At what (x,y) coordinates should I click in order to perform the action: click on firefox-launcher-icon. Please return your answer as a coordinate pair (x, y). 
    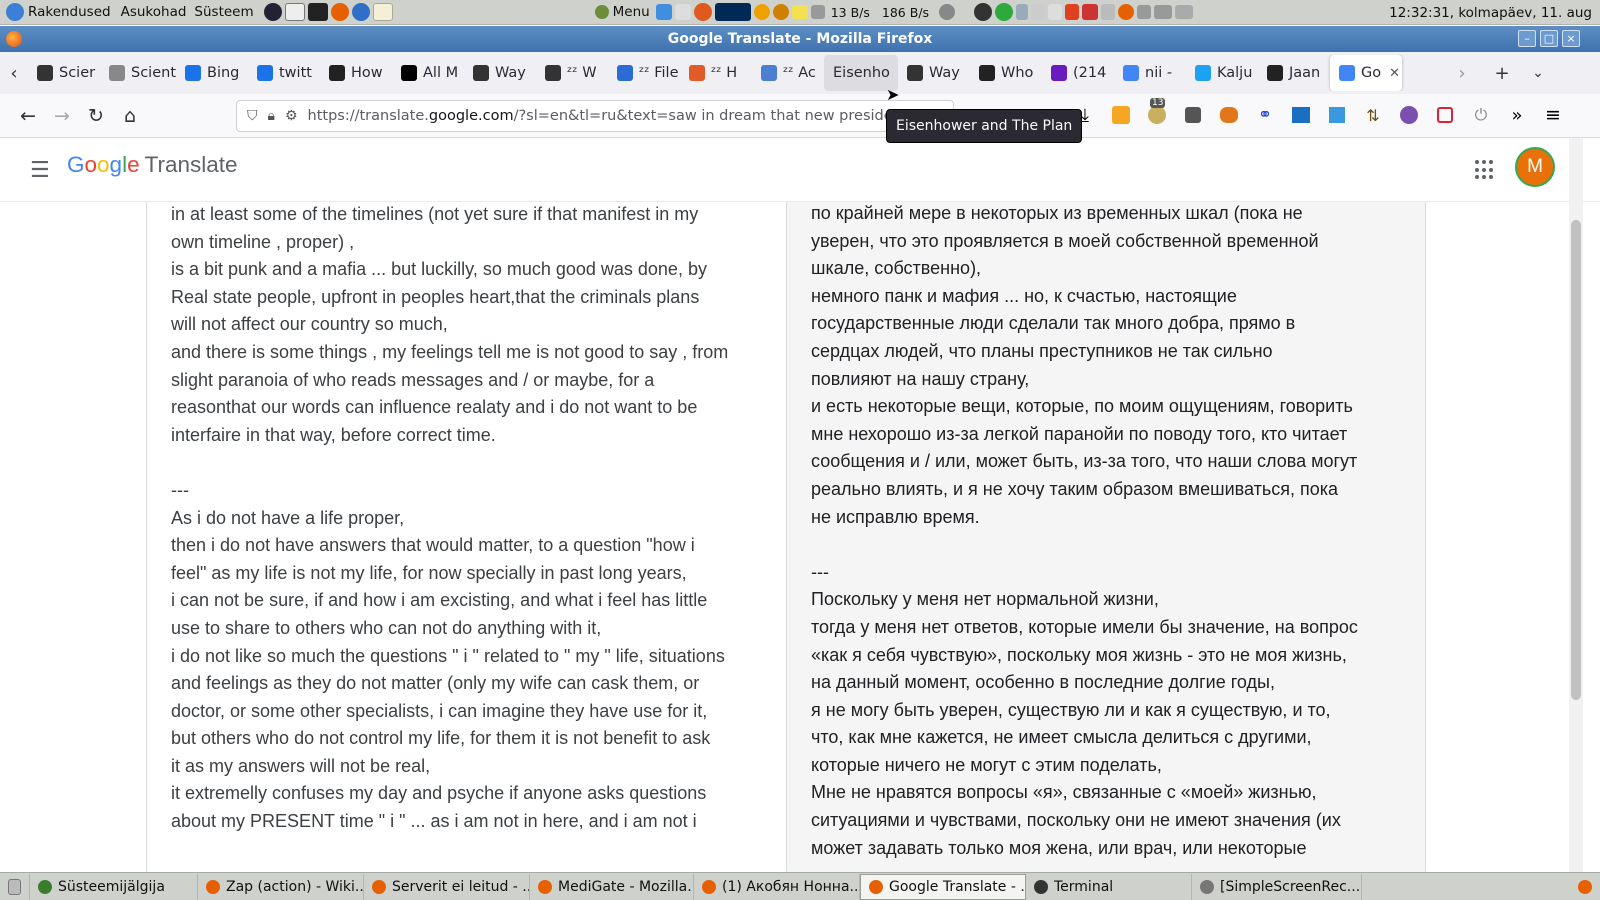
    Looking at the image, I should click on (339, 12).